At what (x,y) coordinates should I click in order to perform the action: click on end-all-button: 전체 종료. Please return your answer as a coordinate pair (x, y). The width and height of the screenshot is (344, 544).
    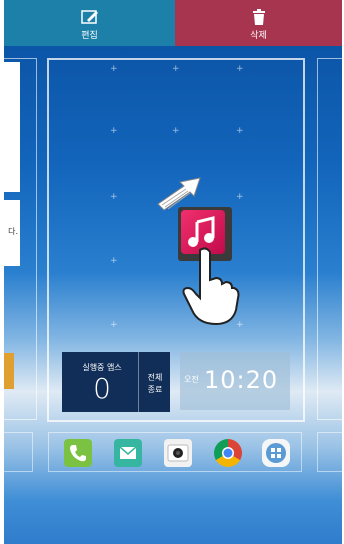
    Looking at the image, I should click on (154, 382).